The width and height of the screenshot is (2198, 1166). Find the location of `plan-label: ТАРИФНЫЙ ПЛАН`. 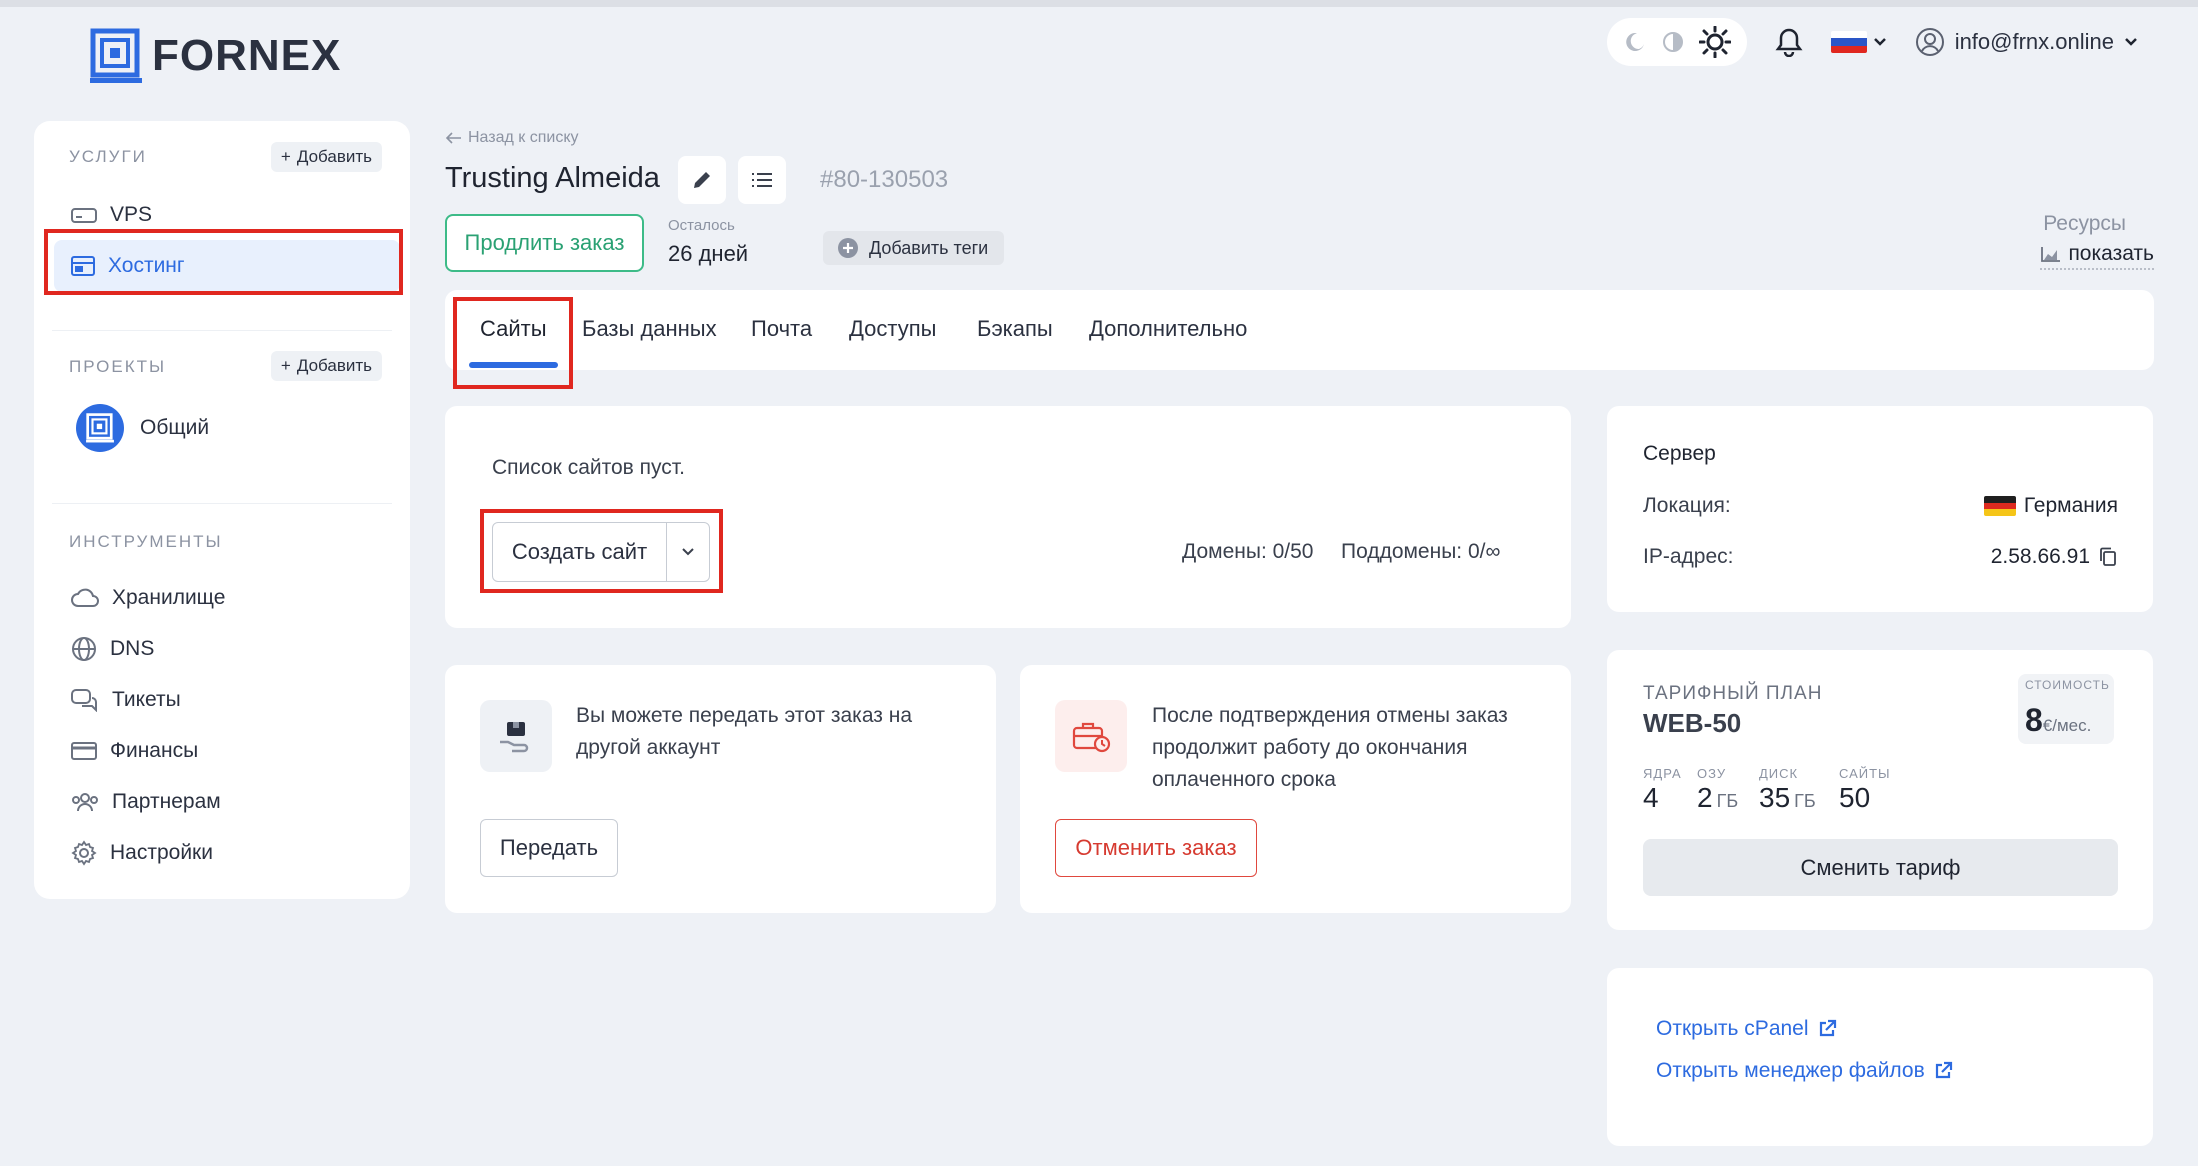

plan-label: ТАРИФНЫЙ ПЛАН is located at coordinates (1733, 693).